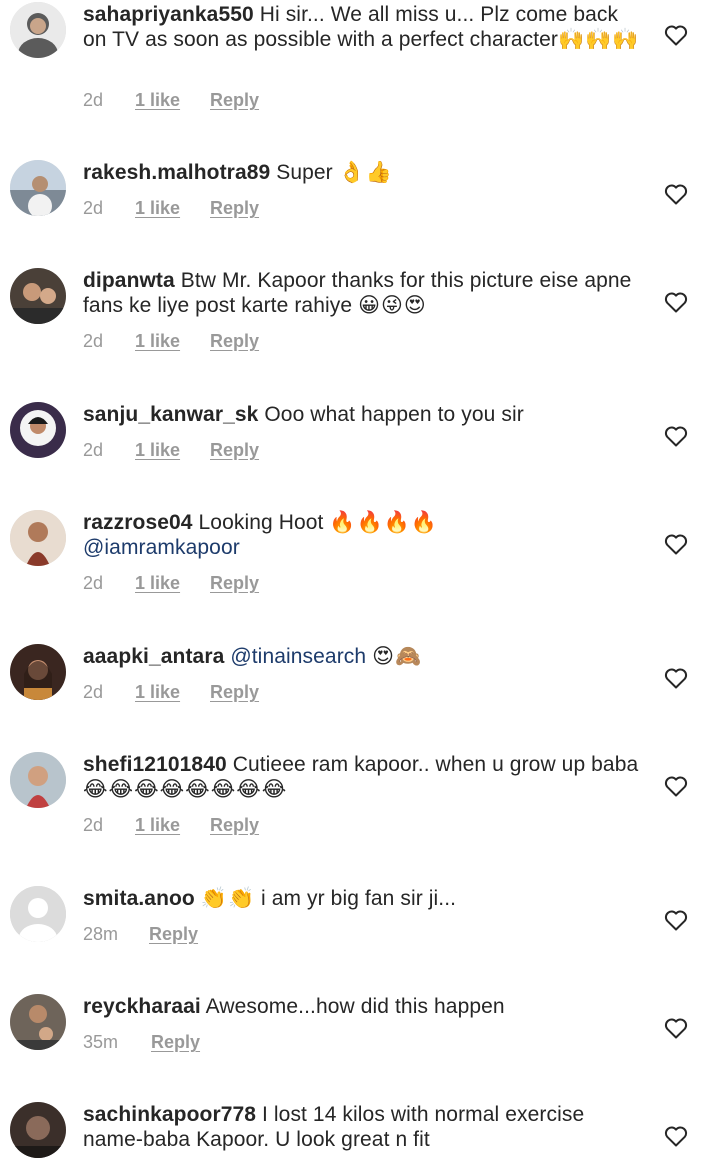 The image size is (725, 1164). I want to click on comment-text: aaapki_antara @tinainsearch 😍🙈, so click(363, 656).